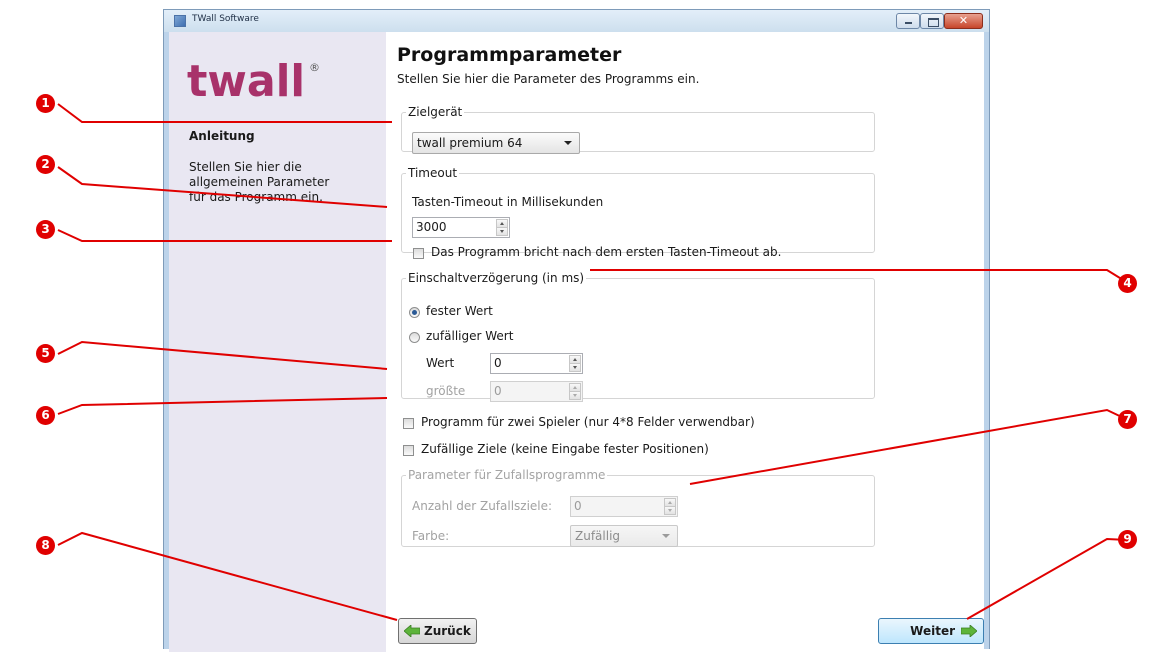 Image resolution: width=1166 pixels, height=652 pixels. What do you see at coordinates (470, 336) in the screenshot?
I see `random-value-label: zufälliger Wert` at bounding box center [470, 336].